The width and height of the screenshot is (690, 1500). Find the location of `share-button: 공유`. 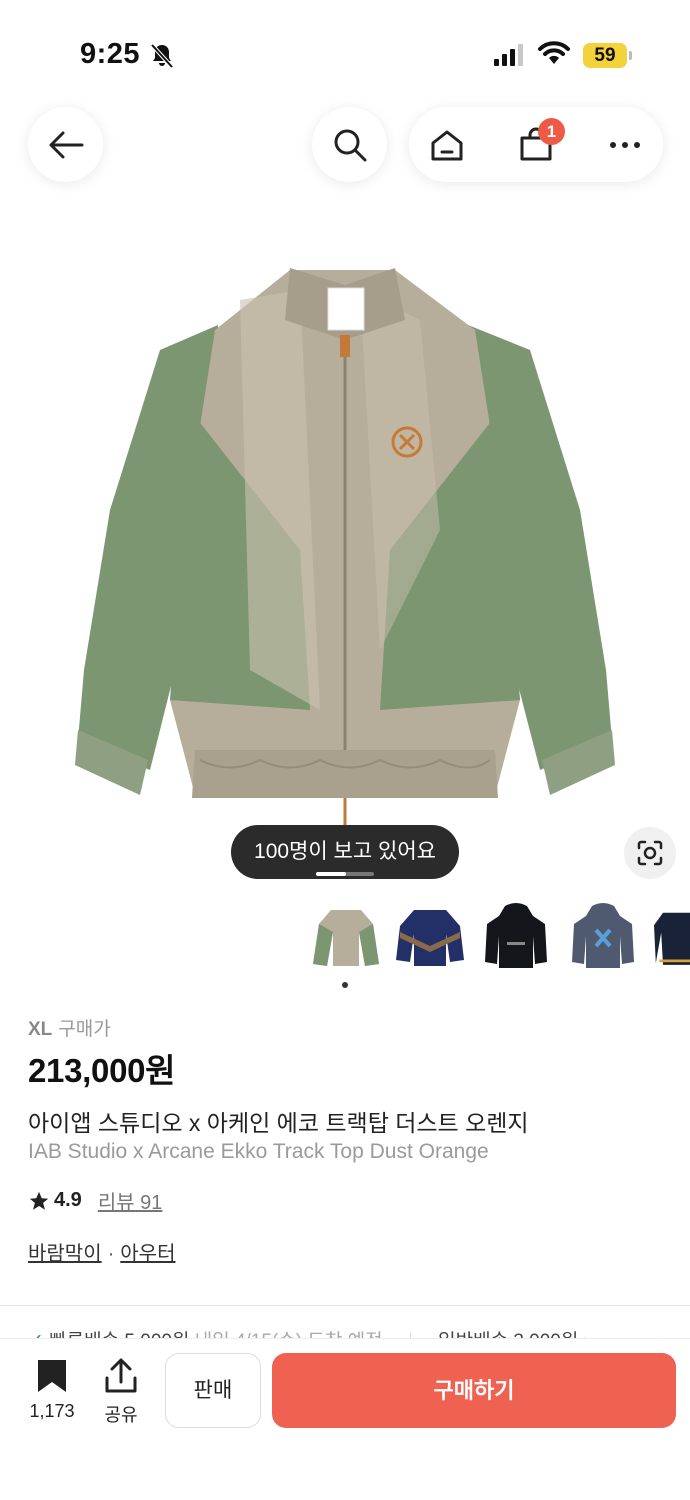

share-button: 공유 is located at coordinates (121, 1392).